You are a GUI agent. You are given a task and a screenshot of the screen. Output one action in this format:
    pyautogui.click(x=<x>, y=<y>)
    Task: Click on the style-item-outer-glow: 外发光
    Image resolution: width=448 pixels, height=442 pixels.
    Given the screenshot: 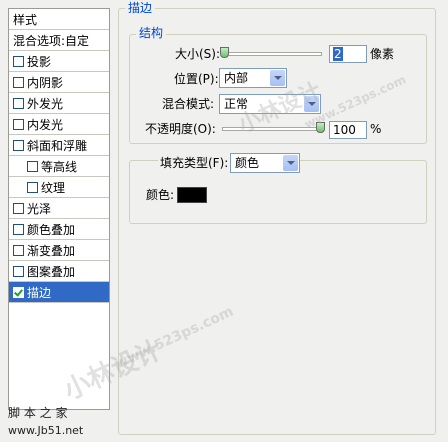 What is the action you would take?
    pyautogui.click(x=59, y=103)
    